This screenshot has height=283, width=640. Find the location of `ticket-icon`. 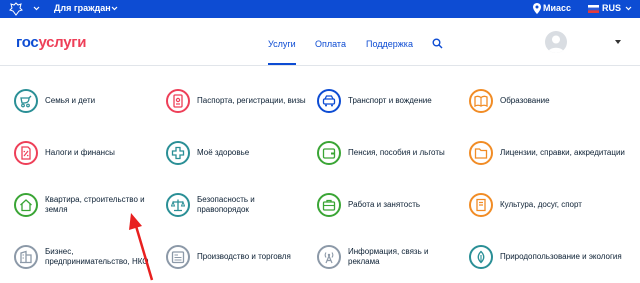

ticket-icon is located at coordinates (481, 205).